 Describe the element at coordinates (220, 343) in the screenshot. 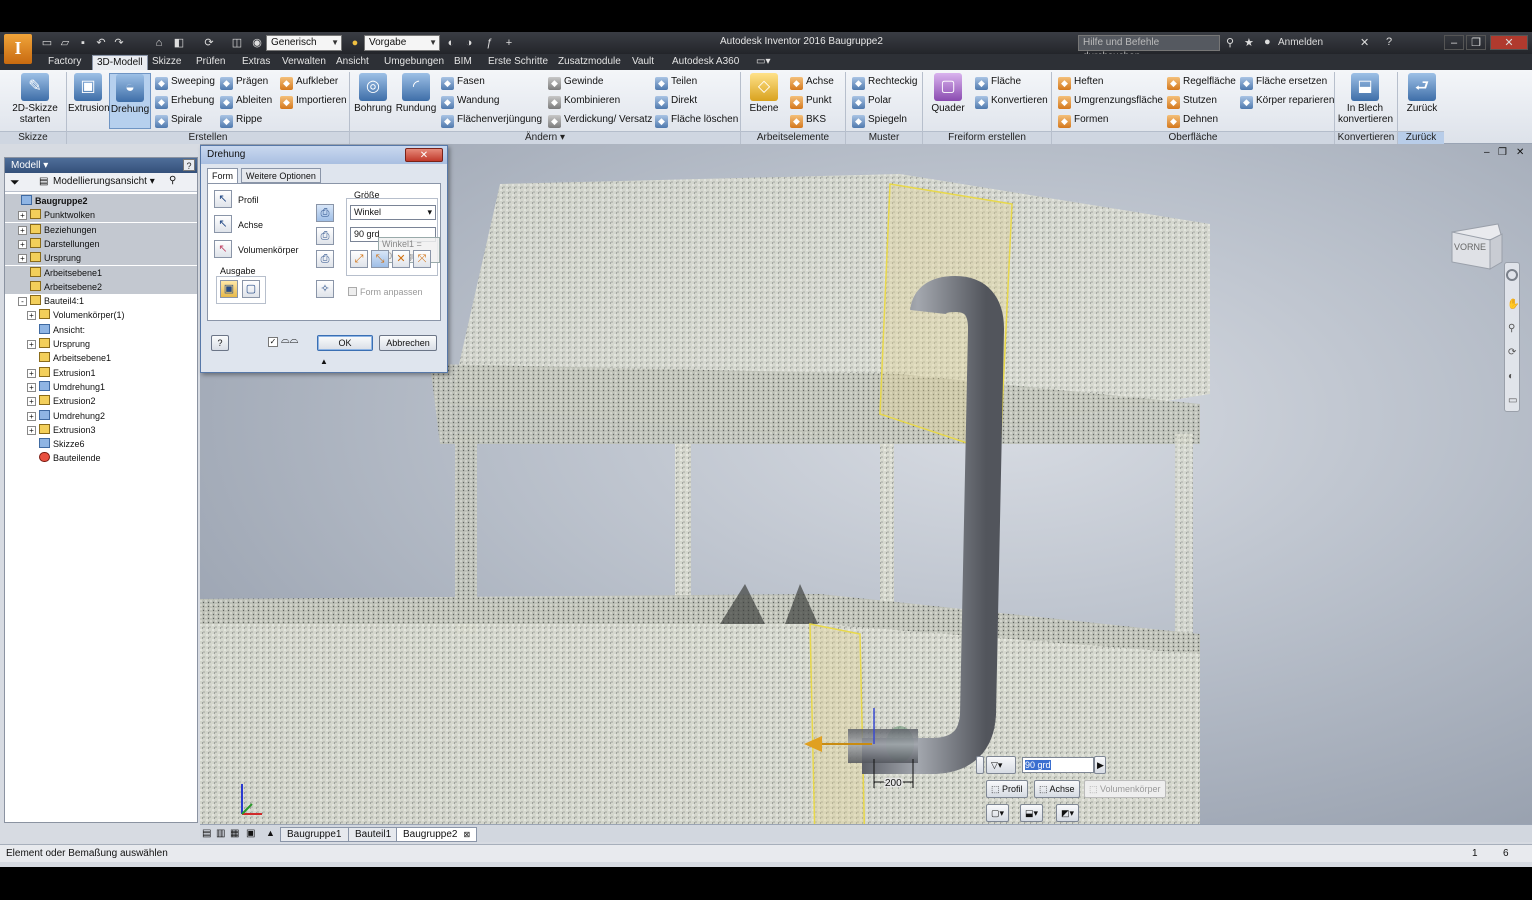

I see `dialog-help-button: ?` at that location.